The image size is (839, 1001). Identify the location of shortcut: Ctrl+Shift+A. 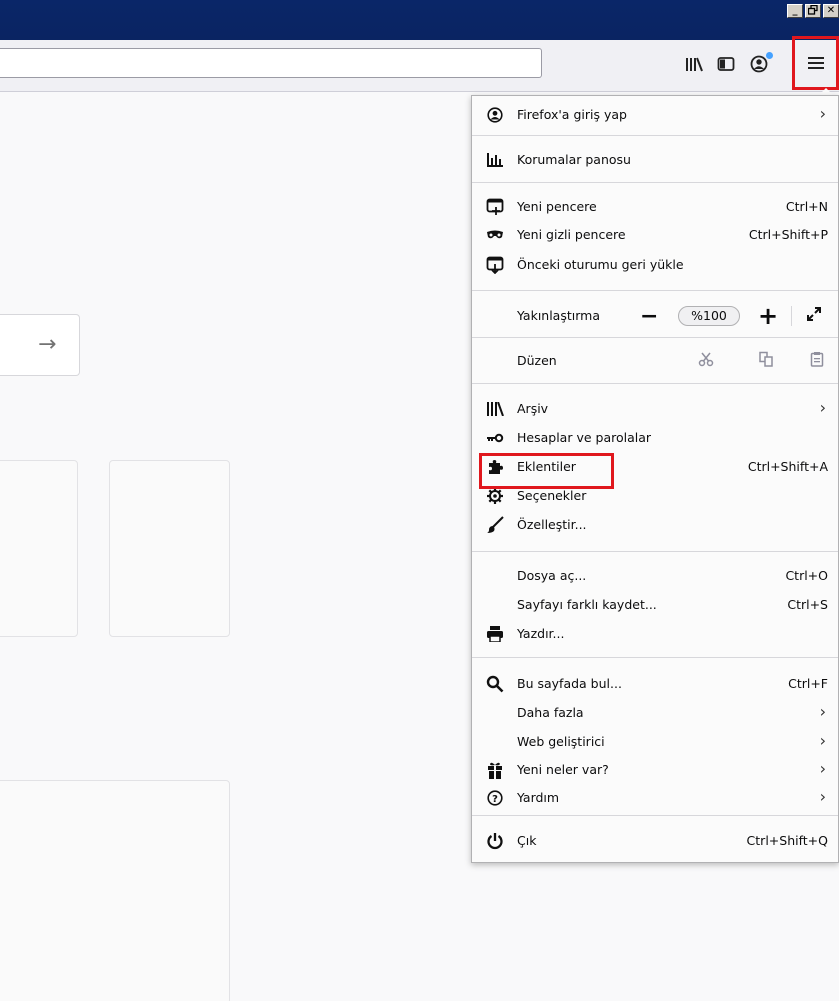
(787, 466).